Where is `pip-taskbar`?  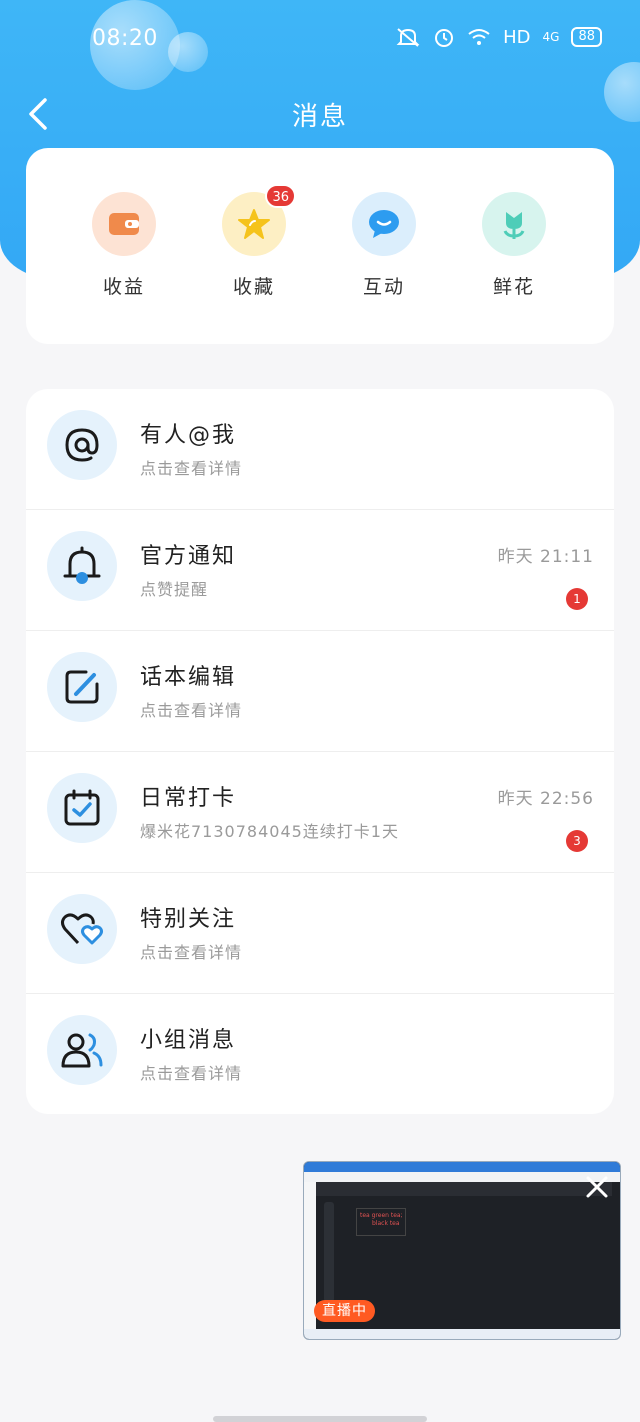 pip-taskbar is located at coordinates (462, 1334).